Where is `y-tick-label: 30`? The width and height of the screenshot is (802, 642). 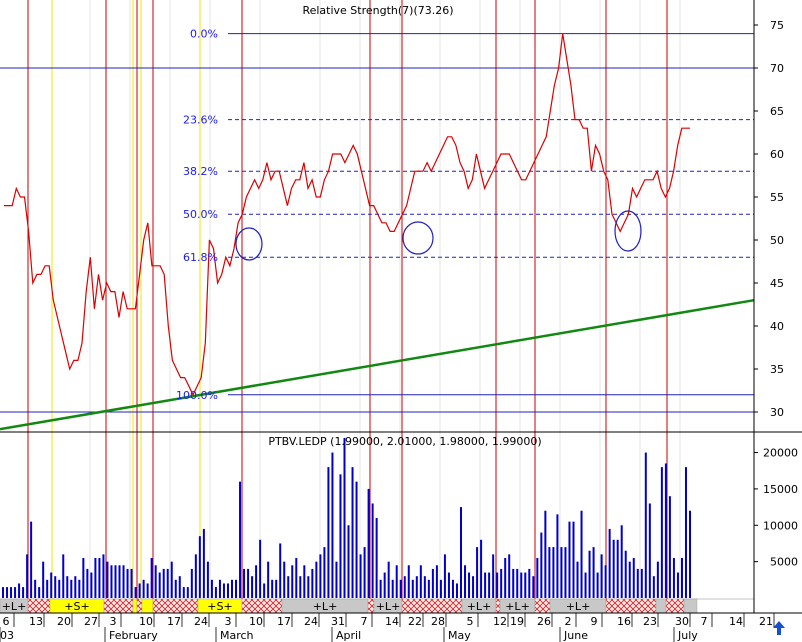 y-tick-label: 30 is located at coordinates (777, 412).